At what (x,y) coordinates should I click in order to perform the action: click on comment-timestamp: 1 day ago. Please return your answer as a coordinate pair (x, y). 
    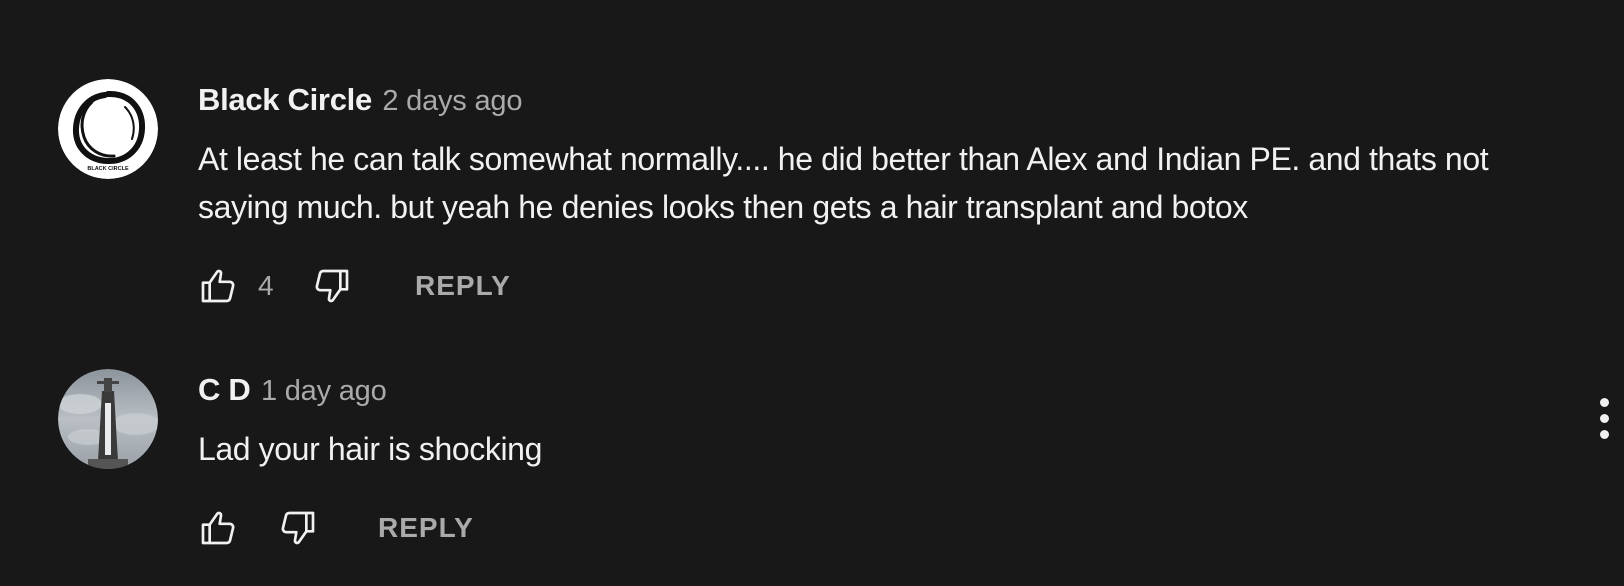
    Looking at the image, I should click on (324, 391).